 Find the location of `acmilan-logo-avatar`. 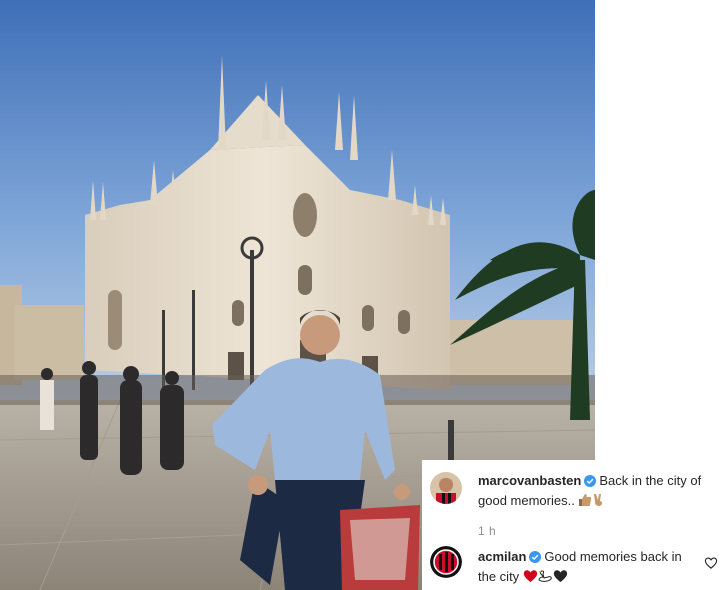

acmilan-logo-avatar is located at coordinates (446, 562).